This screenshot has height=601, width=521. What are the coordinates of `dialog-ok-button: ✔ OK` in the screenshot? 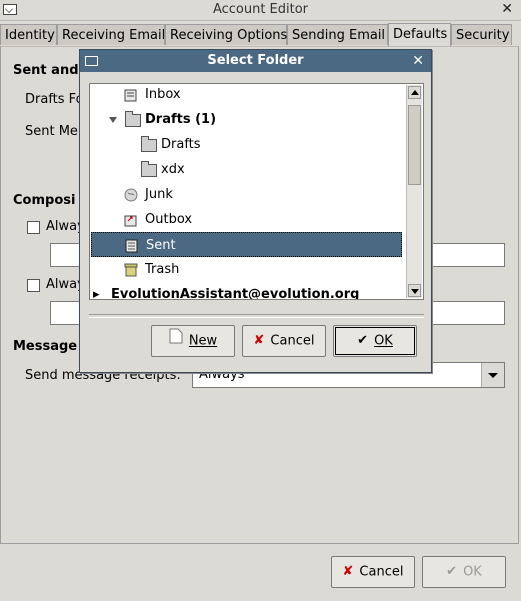 It's located at (375, 341).